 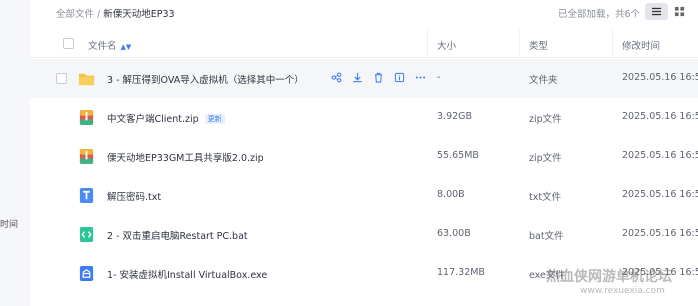 I want to click on file-size: -, so click(x=439, y=77).